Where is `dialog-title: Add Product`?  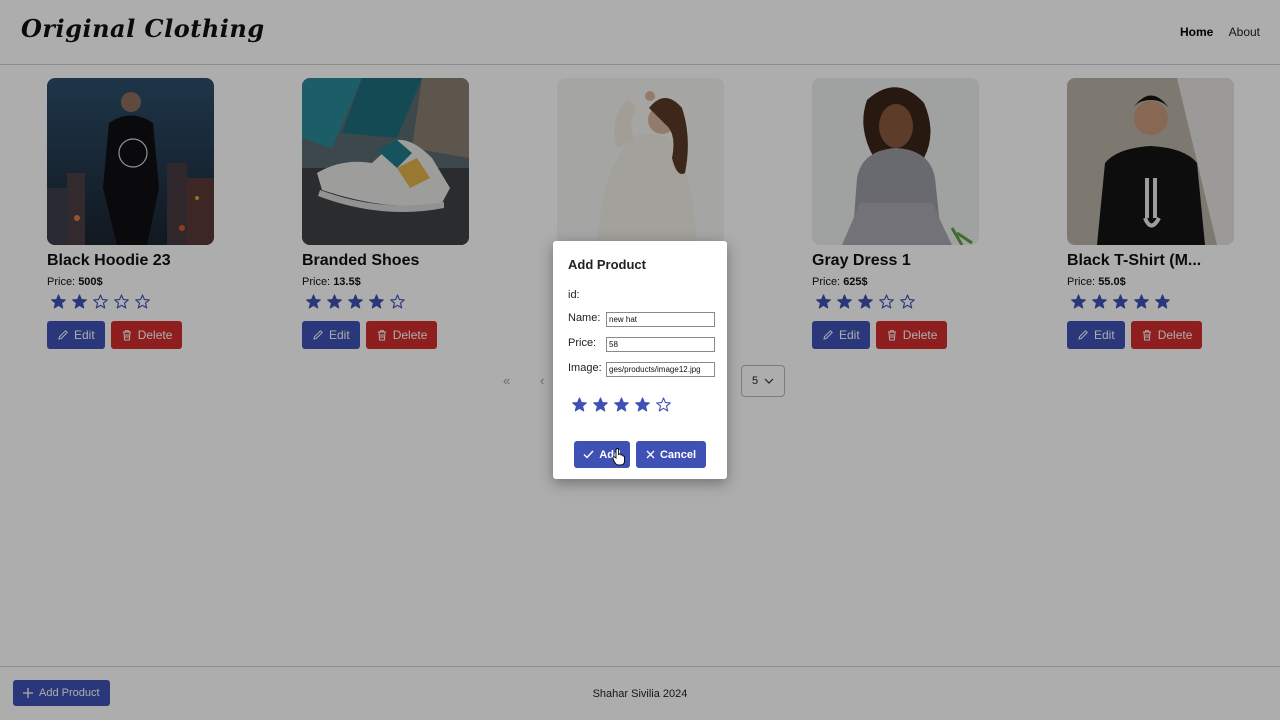
dialog-title: Add Product is located at coordinates (607, 264).